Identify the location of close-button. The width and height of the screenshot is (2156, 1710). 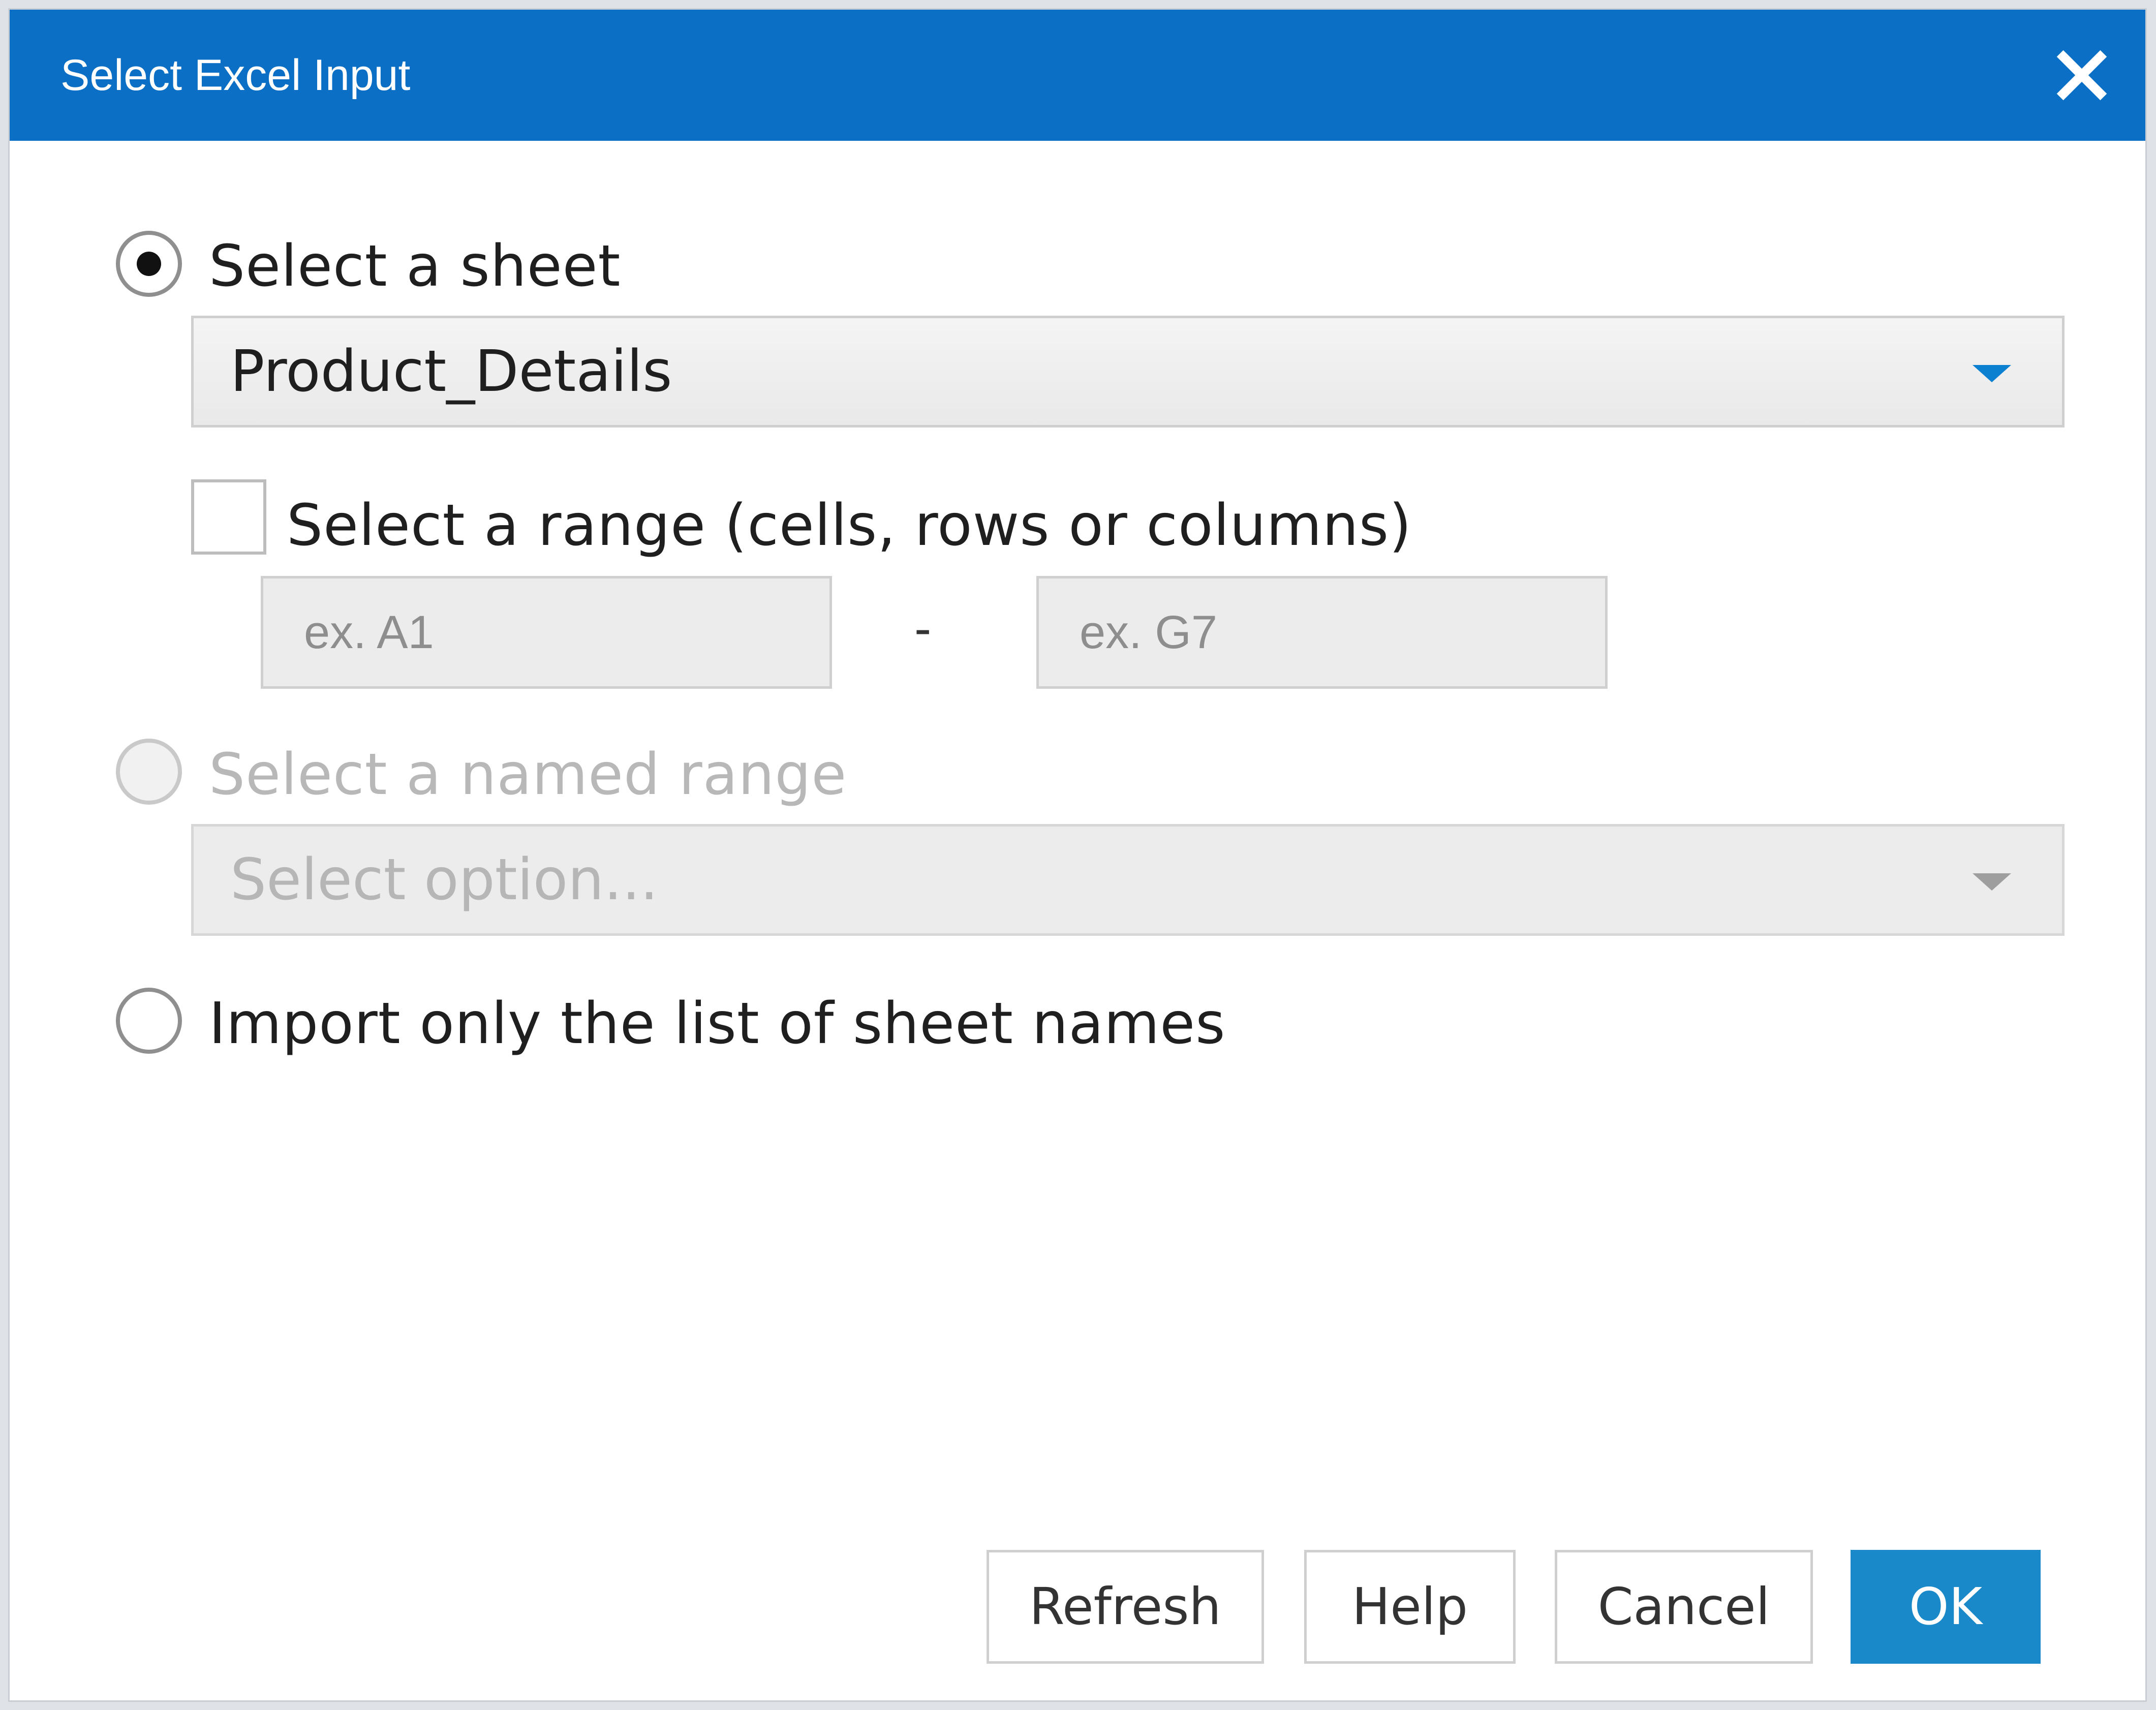
(2082, 75).